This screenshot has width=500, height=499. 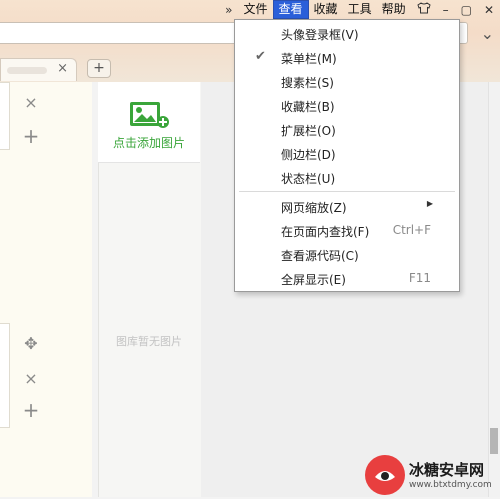 What do you see at coordinates (446, 10) in the screenshot?
I see `minimize-icon: –` at bounding box center [446, 10].